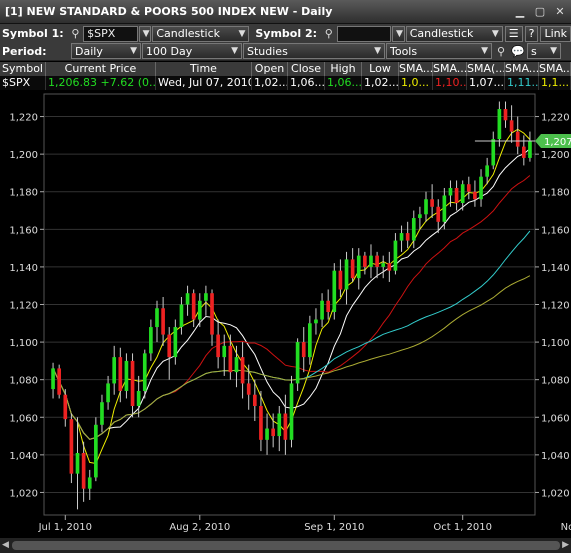 This screenshot has width=571, height=553. What do you see at coordinates (555, 493) in the screenshot?
I see `y-tick-label-right: 1,020` at bounding box center [555, 493].